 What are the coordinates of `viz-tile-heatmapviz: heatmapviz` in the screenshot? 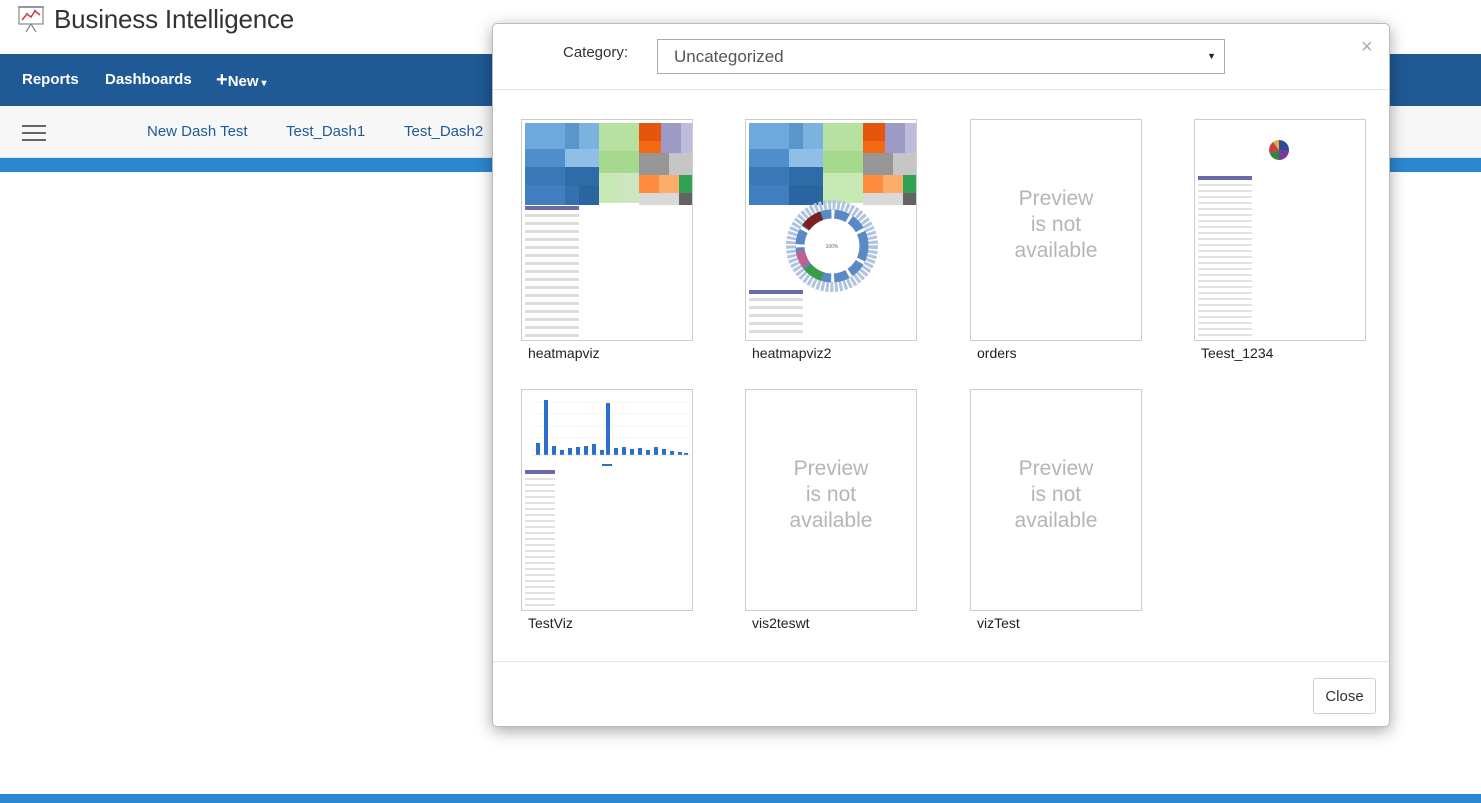 It's located at (607, 240).